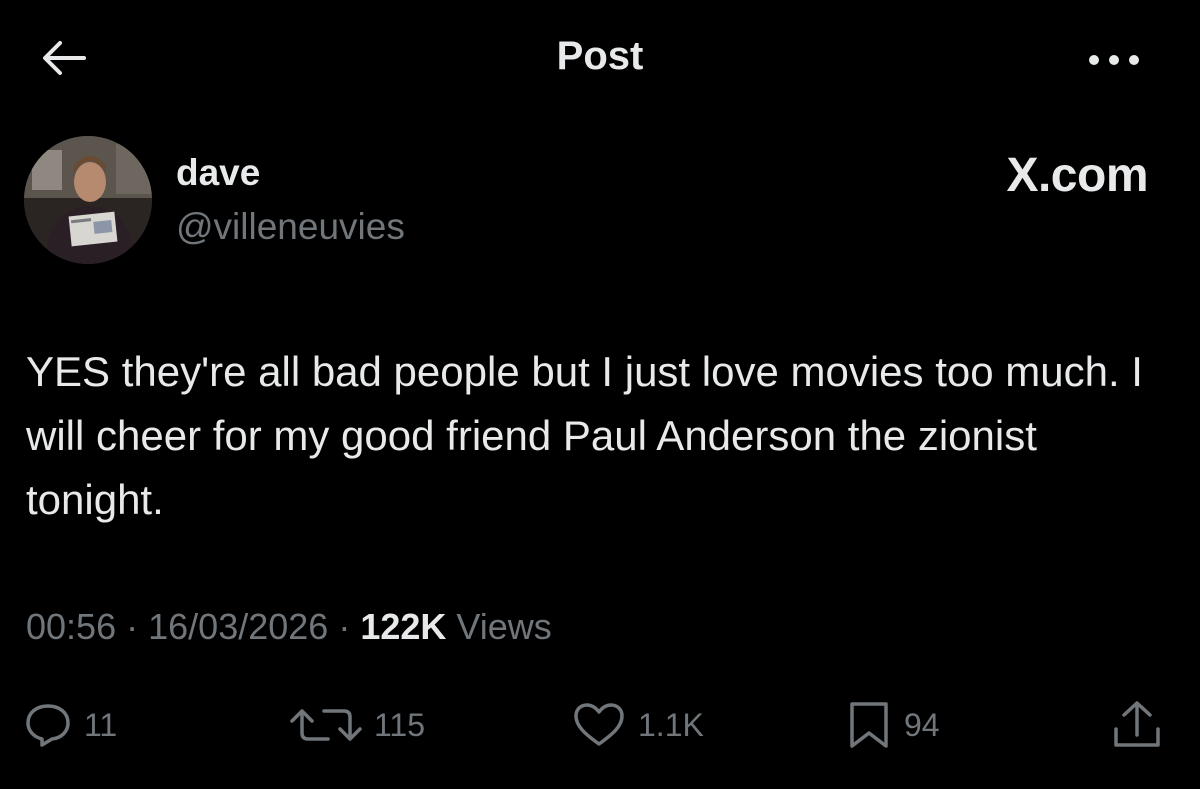 This screenshot has width=1200, height=789. I want to click on action-bar: 11 115 1.1K 94, so click(600, 725).